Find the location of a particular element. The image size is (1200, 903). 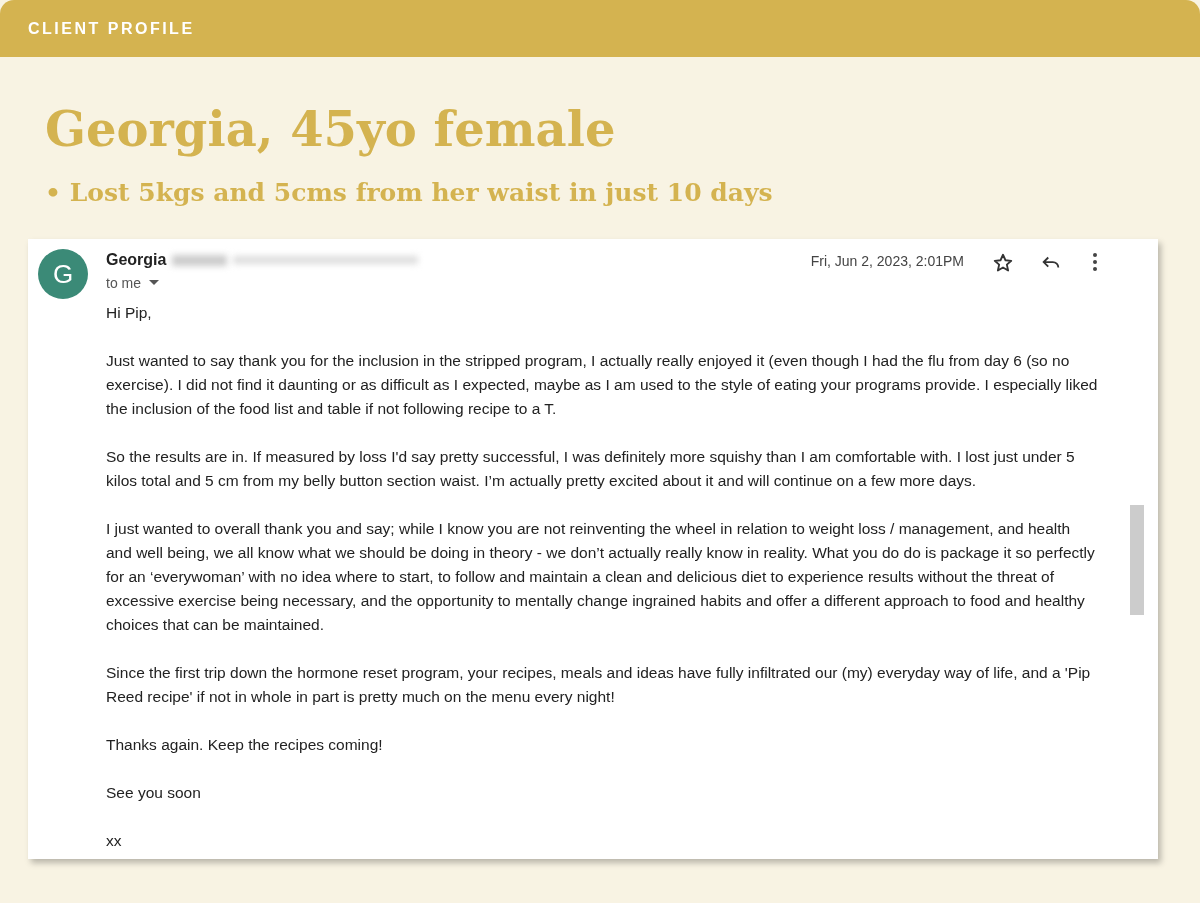

redaction-blur is located at coordinates (200, 260).